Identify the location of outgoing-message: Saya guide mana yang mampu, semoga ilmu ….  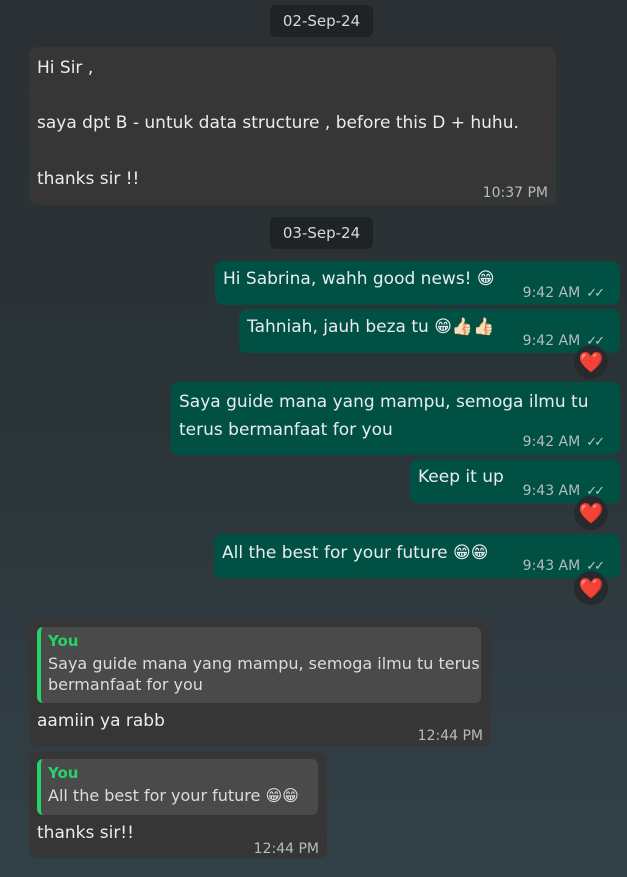
(395, 418).